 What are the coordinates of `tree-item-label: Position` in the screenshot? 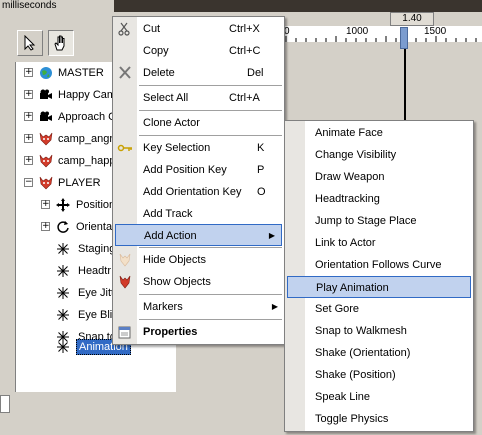 It's located at (96, 205).